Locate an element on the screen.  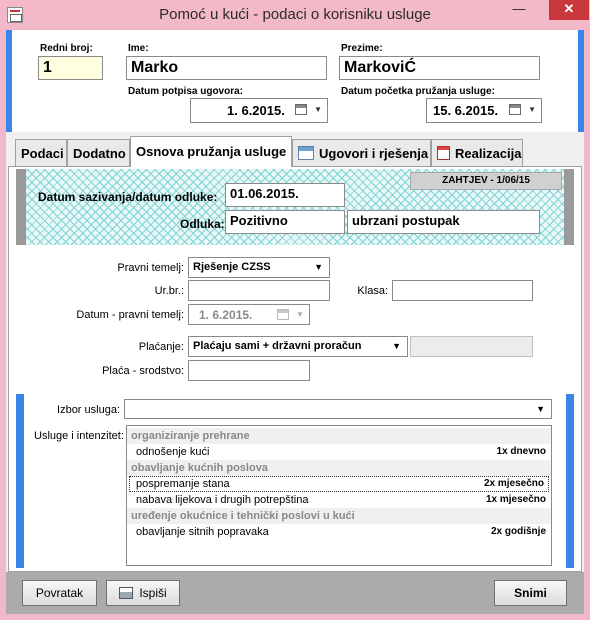
service-row-label: organiziranje prehrane is located at coordinates (190, 436).